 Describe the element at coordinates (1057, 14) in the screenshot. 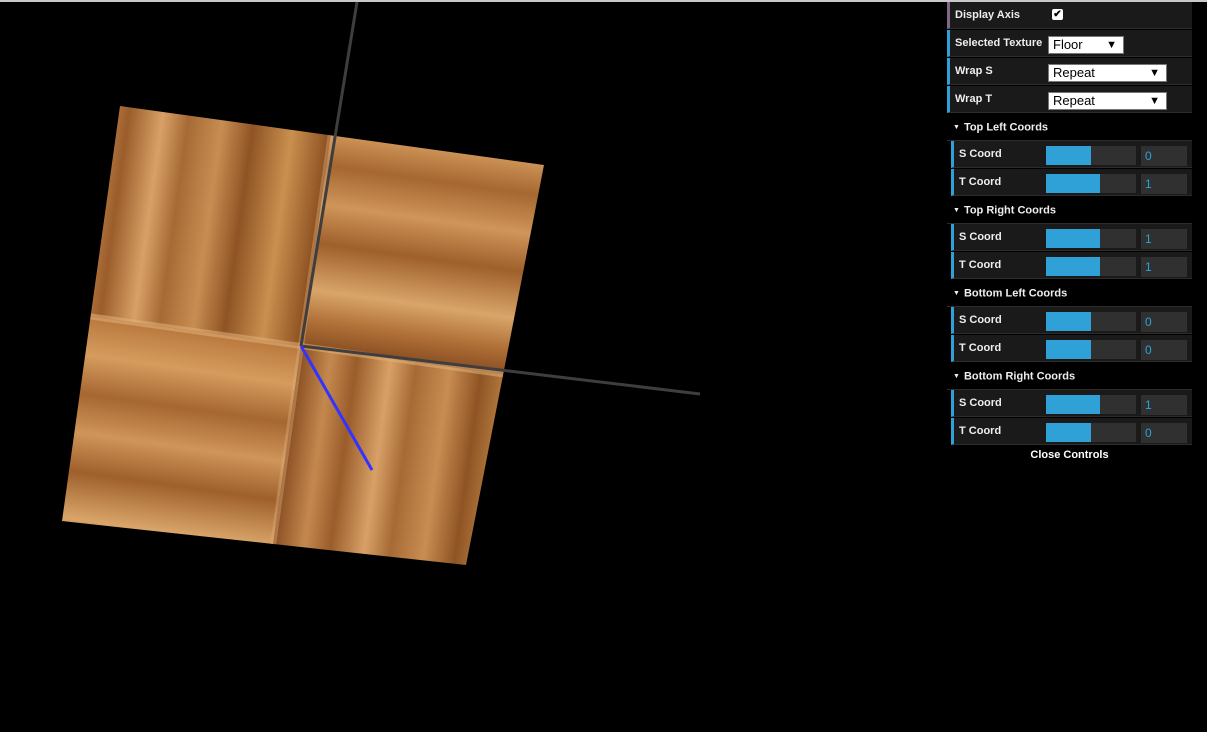

I see `display-axis-checkbox: ✔` at that location.